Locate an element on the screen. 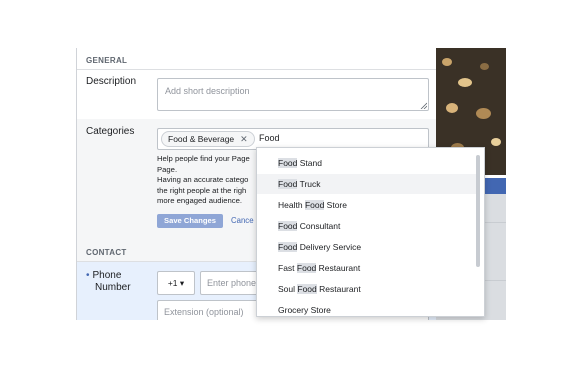 The width and height of the screenshot is (582, 373). category-chip-label: Food & Beverage is located at coordinates (201, 139).